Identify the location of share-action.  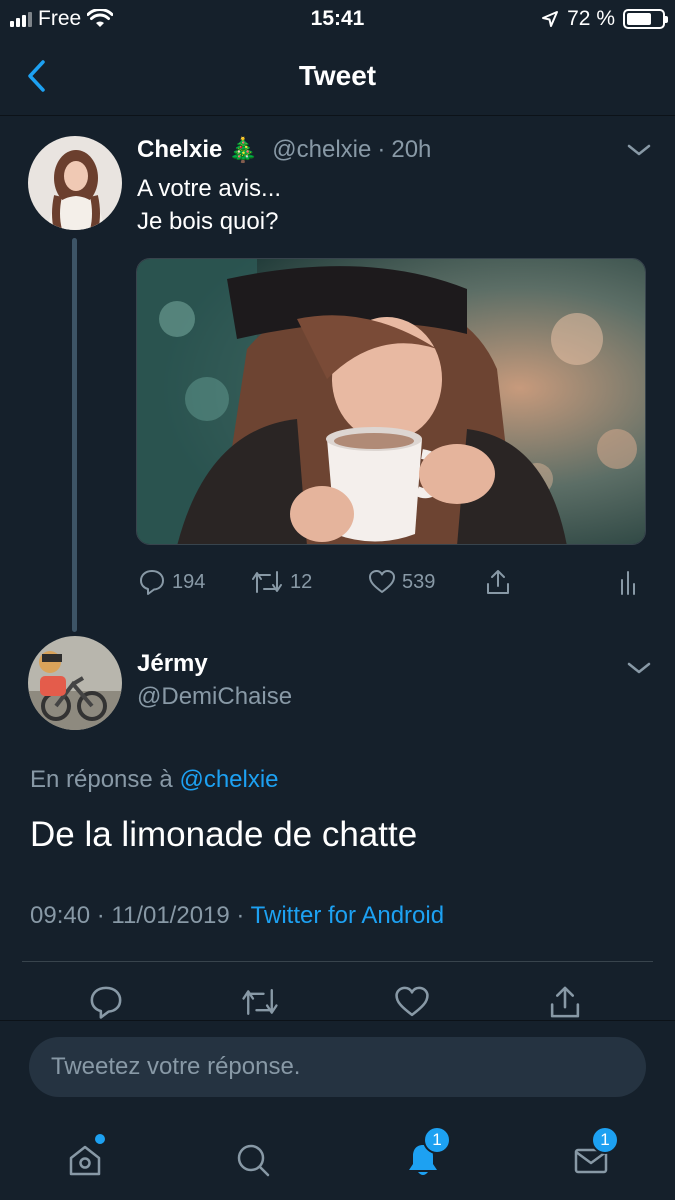
(498, 582).